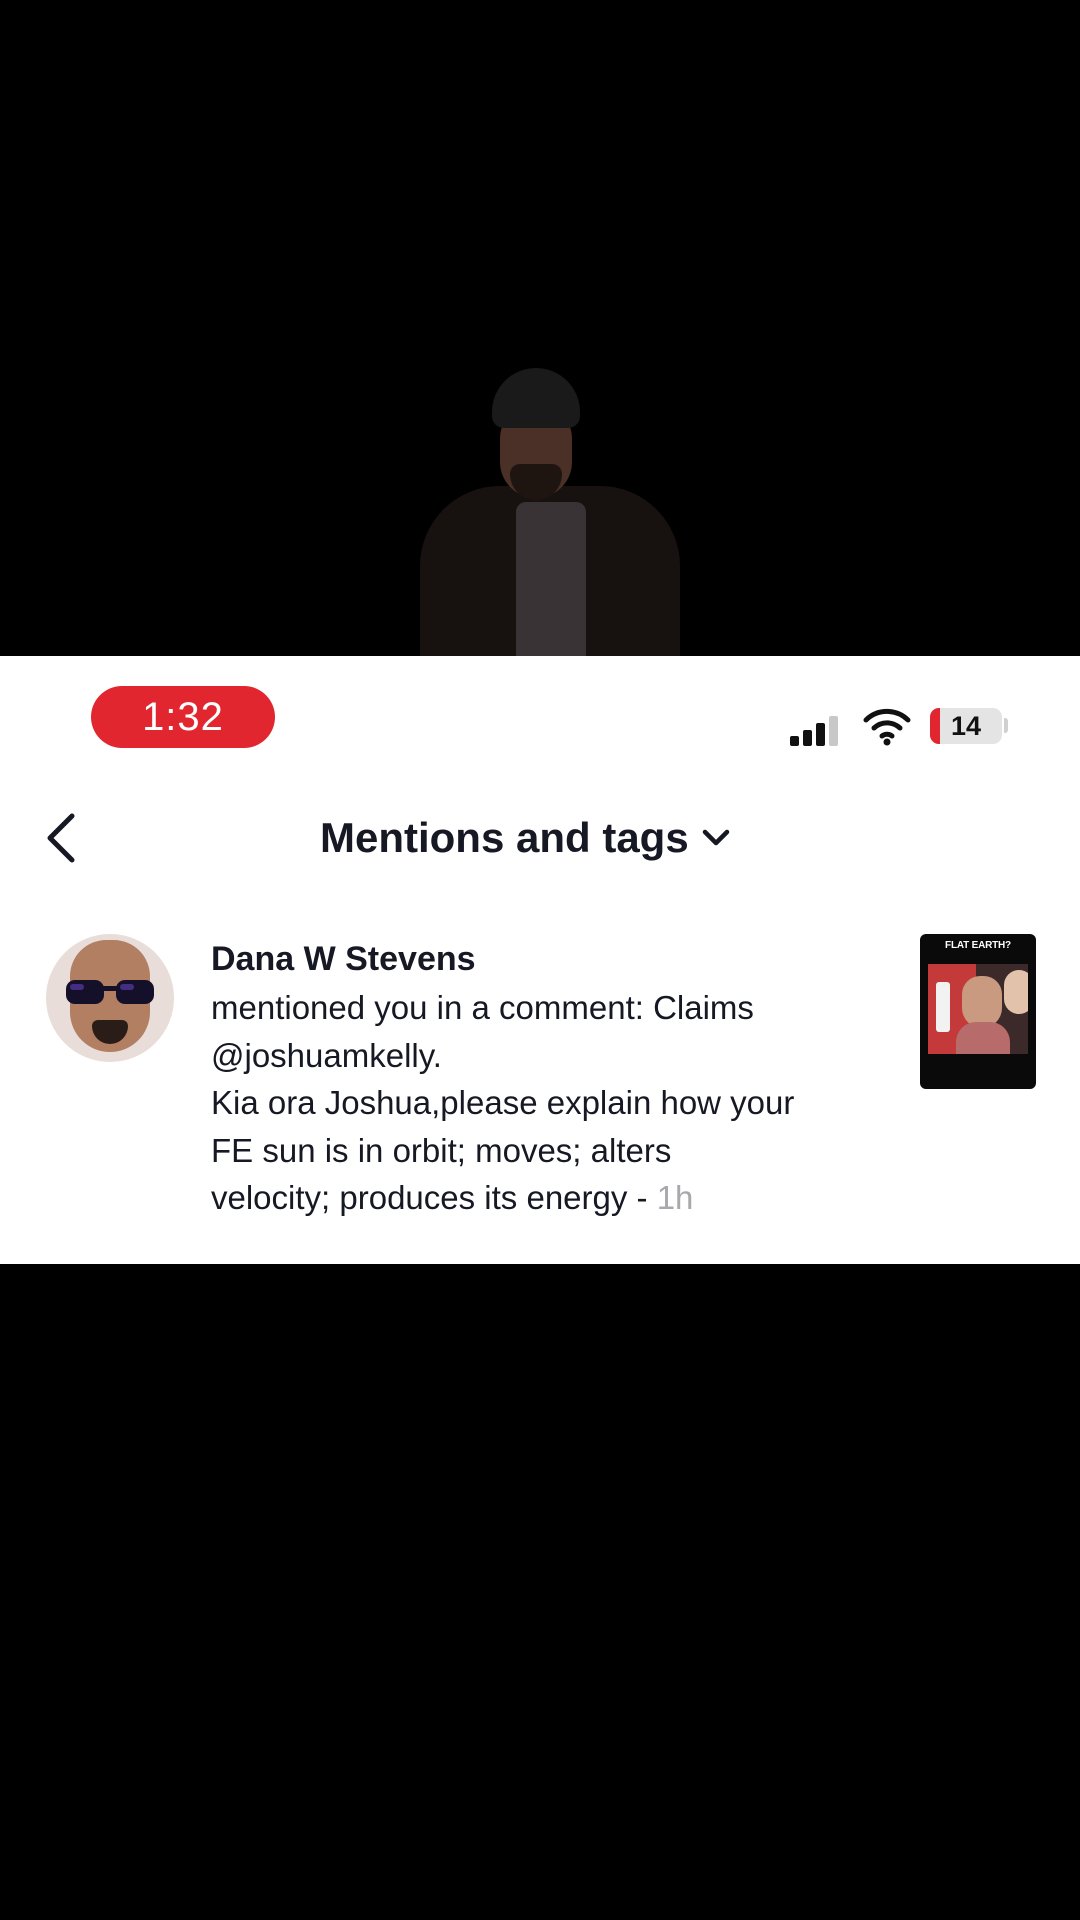 The width and height of the screenshot is (1080, 1920). Describe the element at coordinates (482, 1007) in the screenshot. I see `message-line: mentioned you in a comment: Claims` at that location.